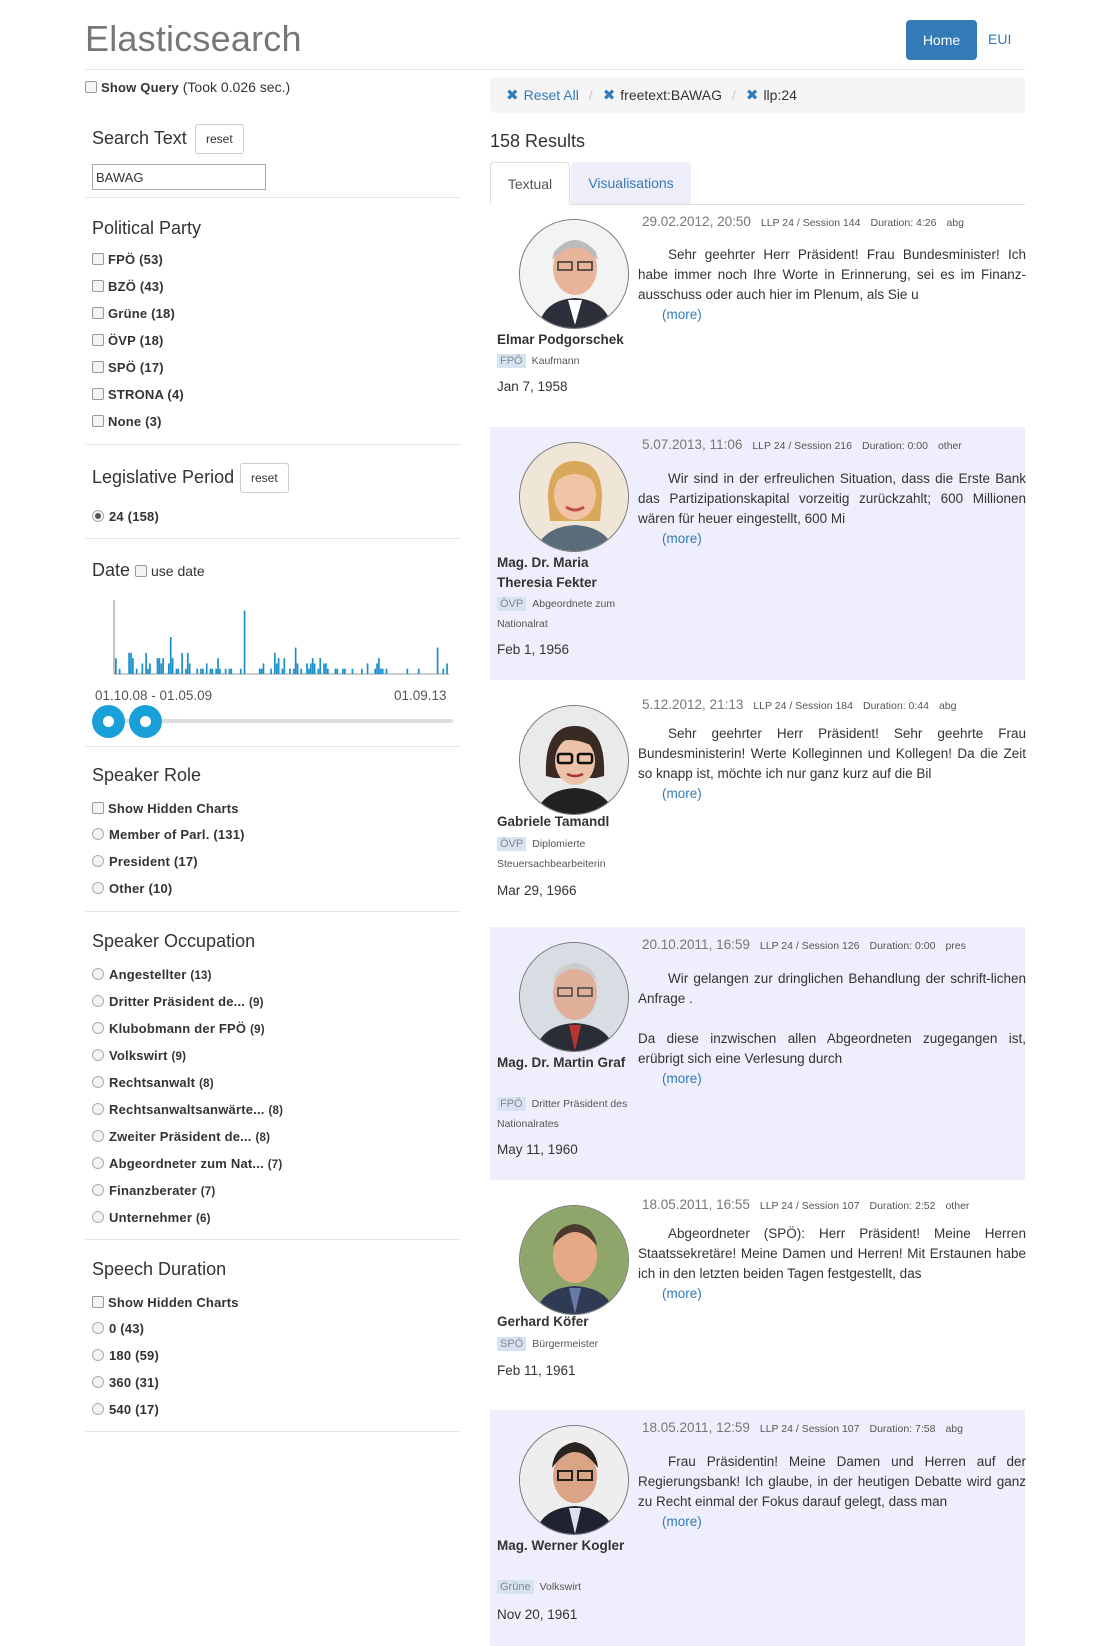 The height and width of the screenshot is (1646, 1109). Describe the element at coordinates (264, 478) in the screenshot. I see `period-reset-button: reset` at that location.